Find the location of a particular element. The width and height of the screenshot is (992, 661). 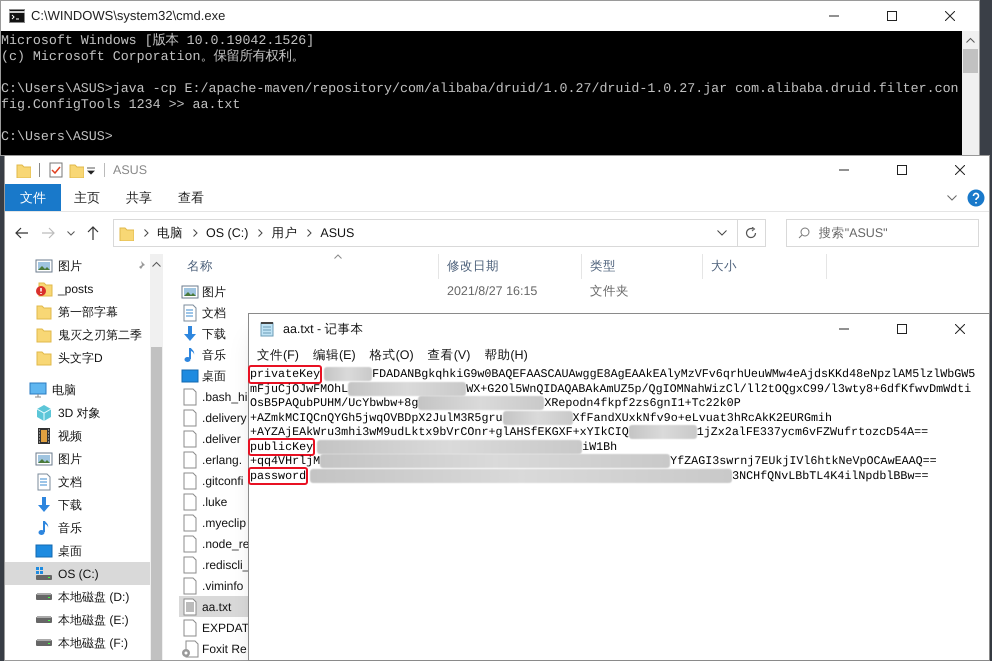

nav-item: 本地磁盘 (D:) is located at coordinates (77, 596).